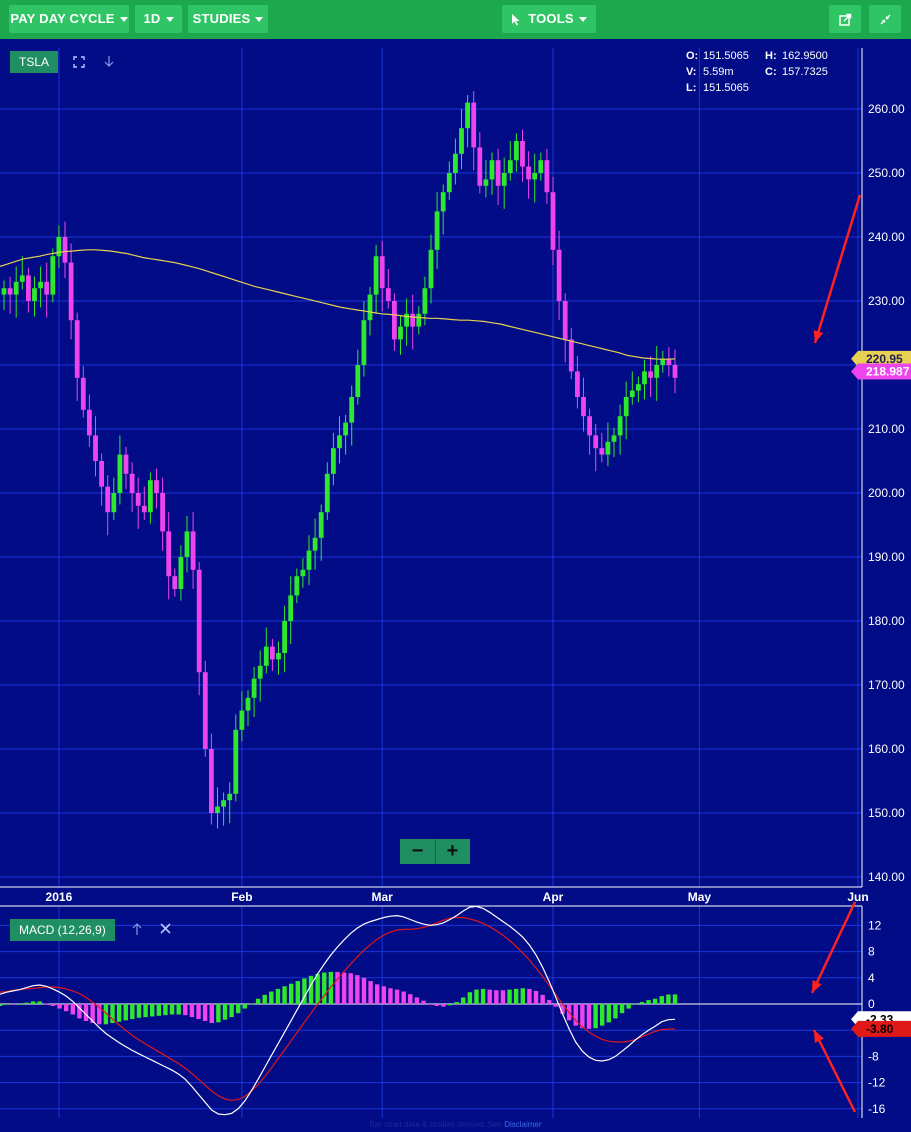 The image size is (911, 1132). I want to click on annotation-arrow-price, so click(837, 269).